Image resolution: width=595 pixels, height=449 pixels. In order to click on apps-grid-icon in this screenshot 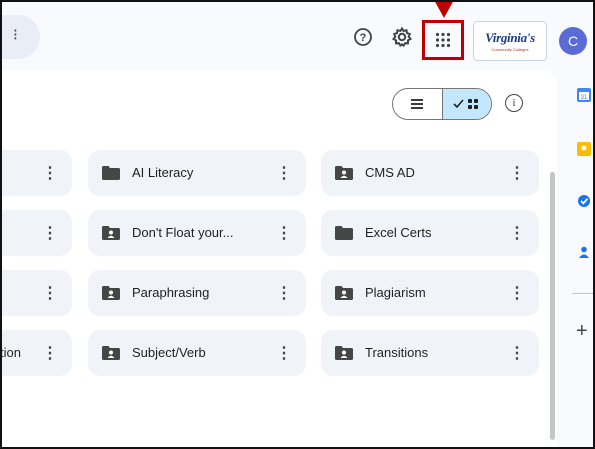, I will do `click(443, 40)`.